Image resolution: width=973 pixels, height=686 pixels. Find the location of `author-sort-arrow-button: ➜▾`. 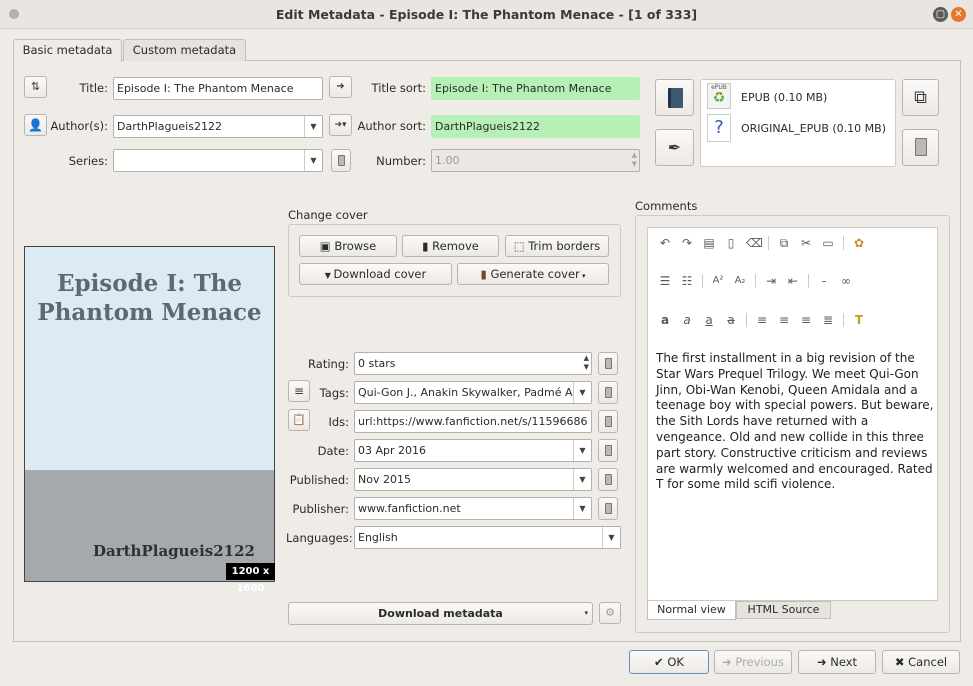

author-sort-arrow-button: ➜▾ is located at coordinates (340, 125).